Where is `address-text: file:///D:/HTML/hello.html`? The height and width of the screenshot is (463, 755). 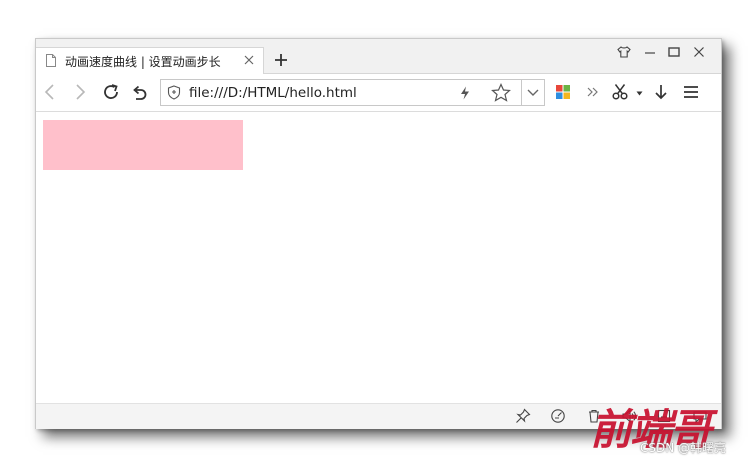 address-text: file:///D:/HTML/hello.html is located at coordinates (273, 93).